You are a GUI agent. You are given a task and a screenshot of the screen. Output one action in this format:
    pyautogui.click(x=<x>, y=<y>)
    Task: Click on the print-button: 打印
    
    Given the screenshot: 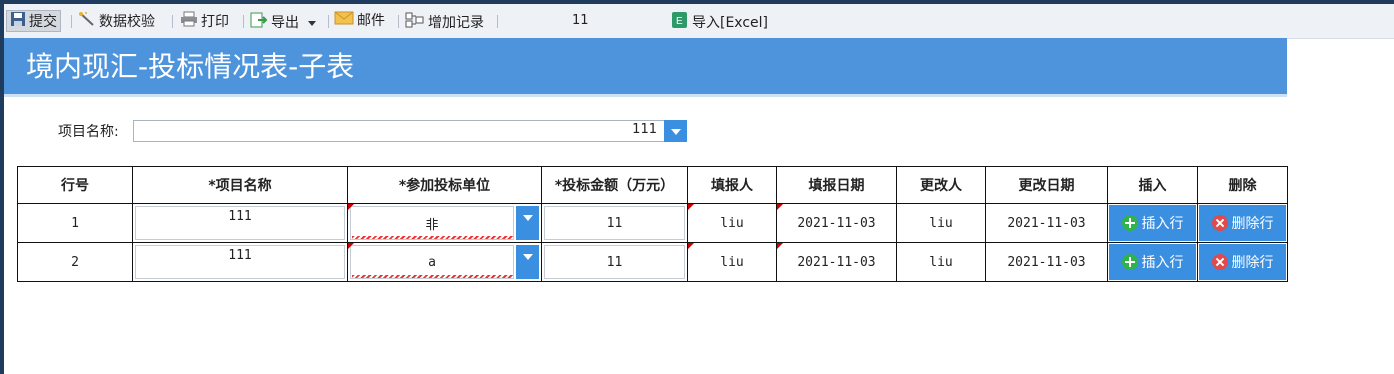 What is the action you would take?
    pyautogui.click(x=204, y=21)
    